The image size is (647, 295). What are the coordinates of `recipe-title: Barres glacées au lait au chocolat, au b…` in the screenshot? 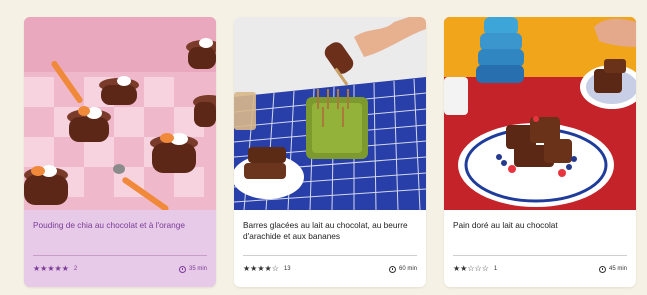 It's located at (330, 230).